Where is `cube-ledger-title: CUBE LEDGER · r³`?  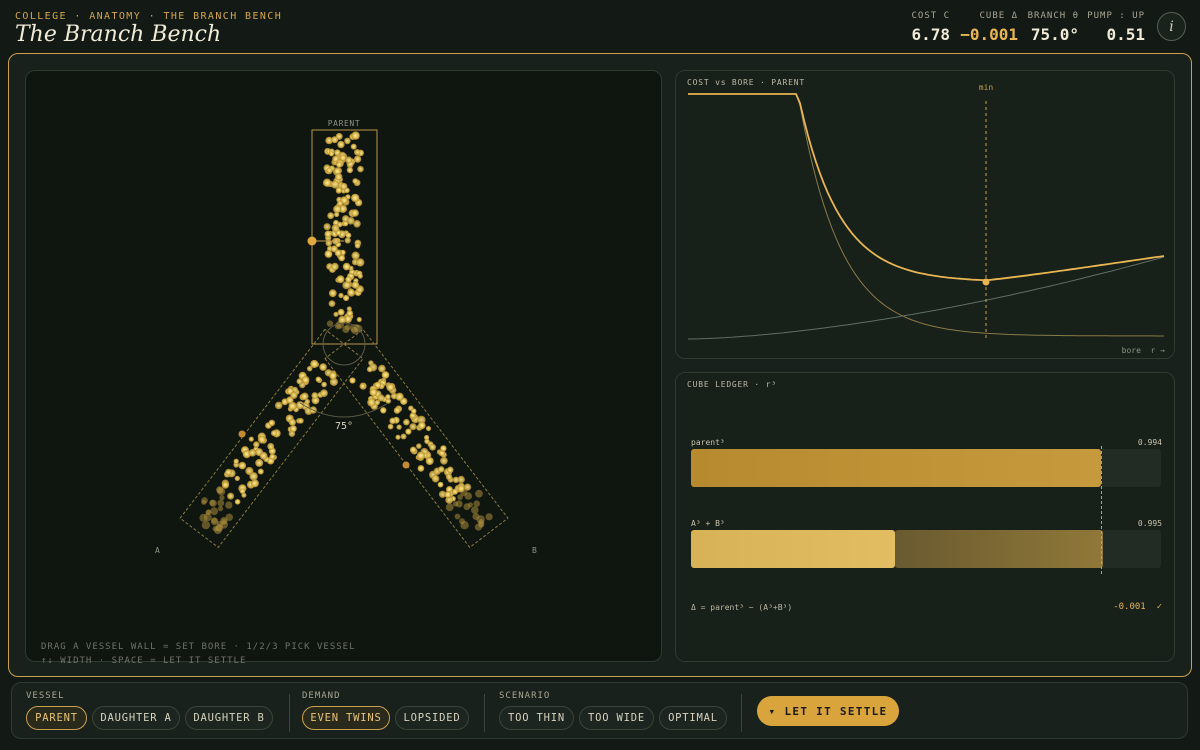 cube-ledger-title: CUBE LEDGER · r³ is located at coordinates (732, 384).